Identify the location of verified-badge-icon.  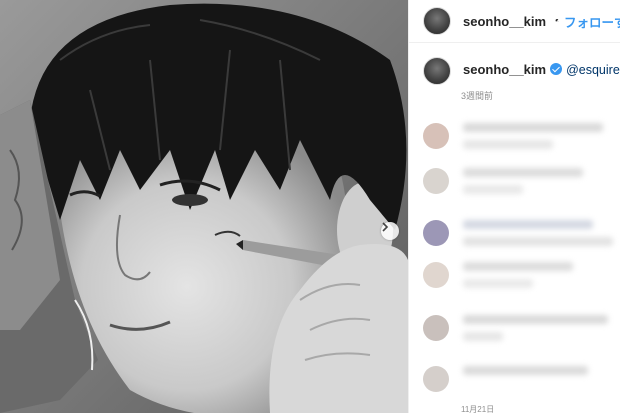
(556, 69).